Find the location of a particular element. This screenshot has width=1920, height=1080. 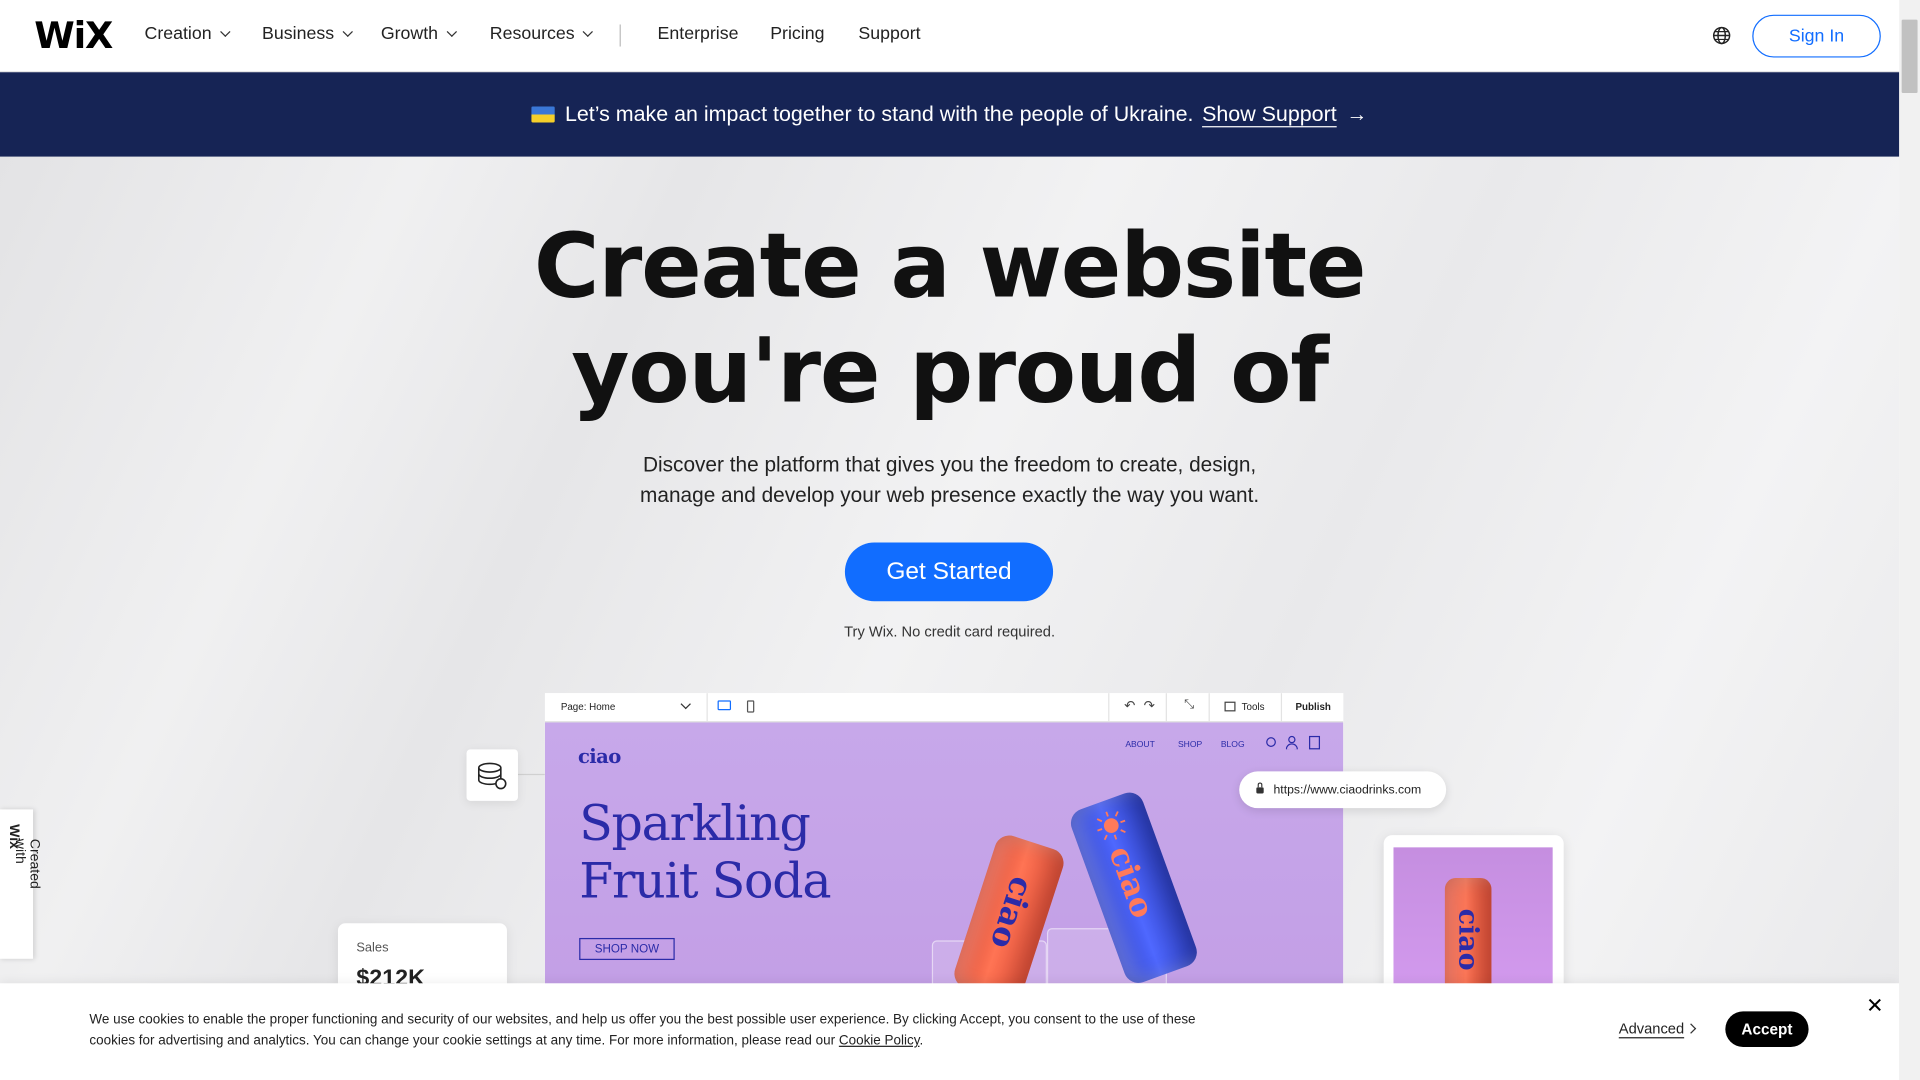

url-bar: https://www.ciaodrinks.com is located at coordinates (1343, 790).